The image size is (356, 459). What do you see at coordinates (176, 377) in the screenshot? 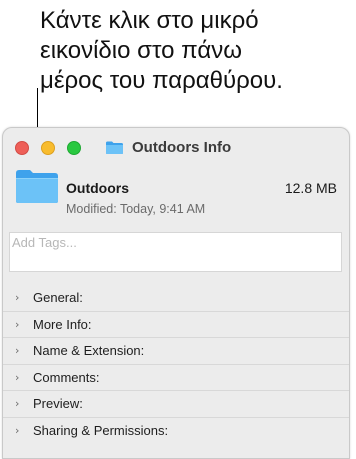
I see `section-comments: › Comments:` at bounding box center [176, 377].